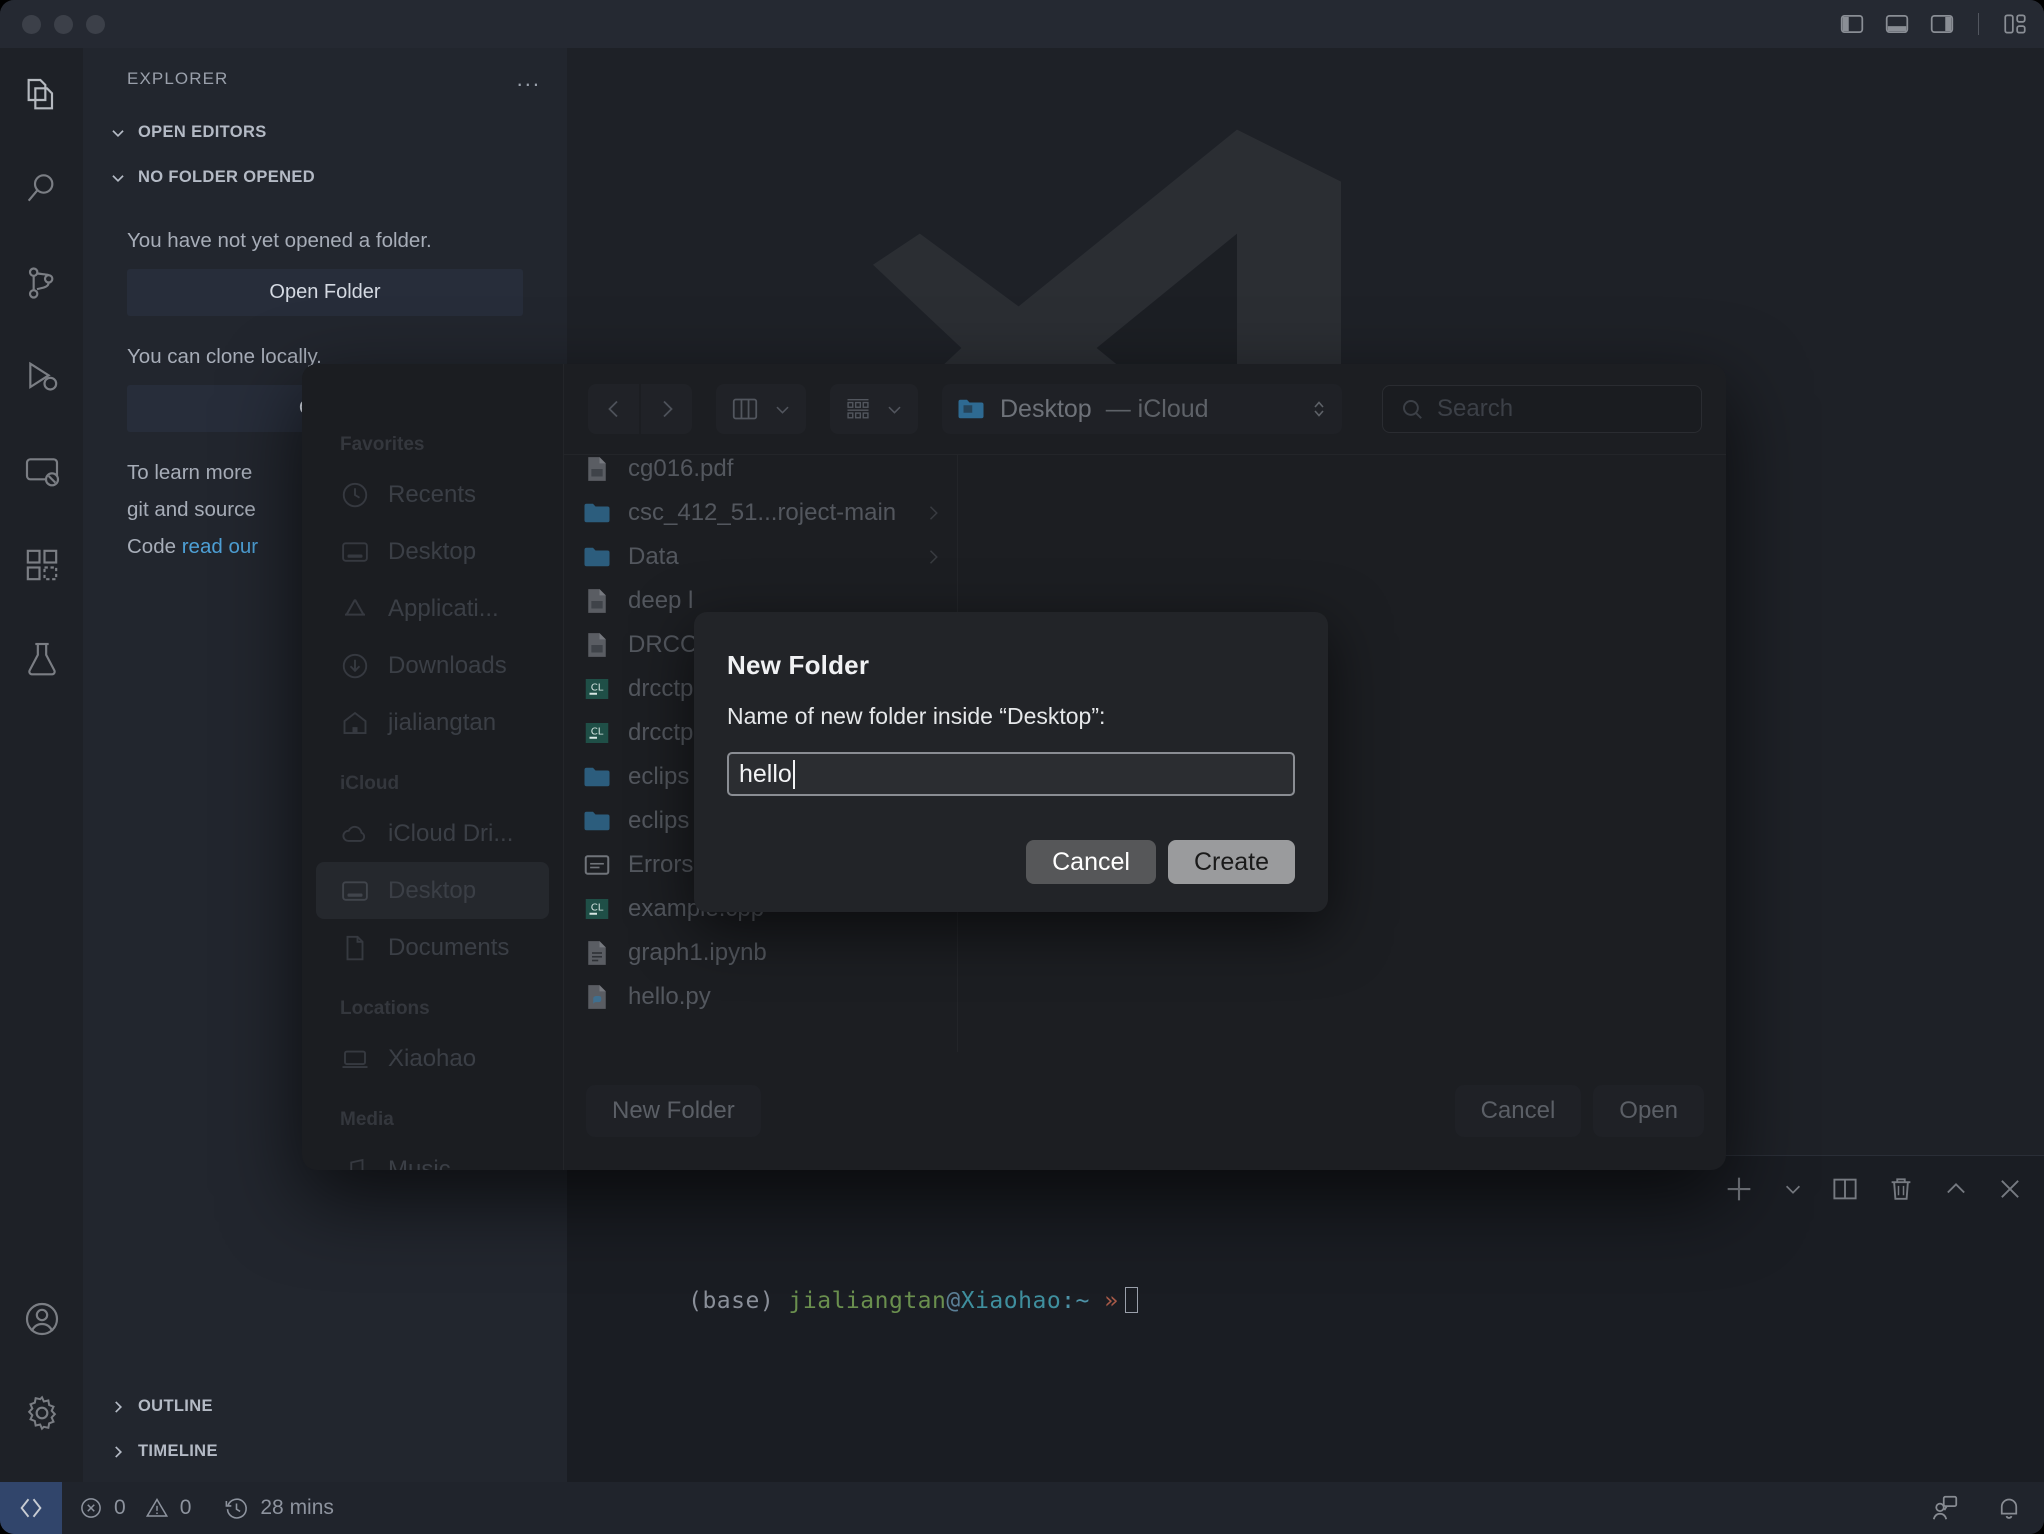 The image size is (2044, 1534). I want to click on status-bar-right, so click(1987, 1508).